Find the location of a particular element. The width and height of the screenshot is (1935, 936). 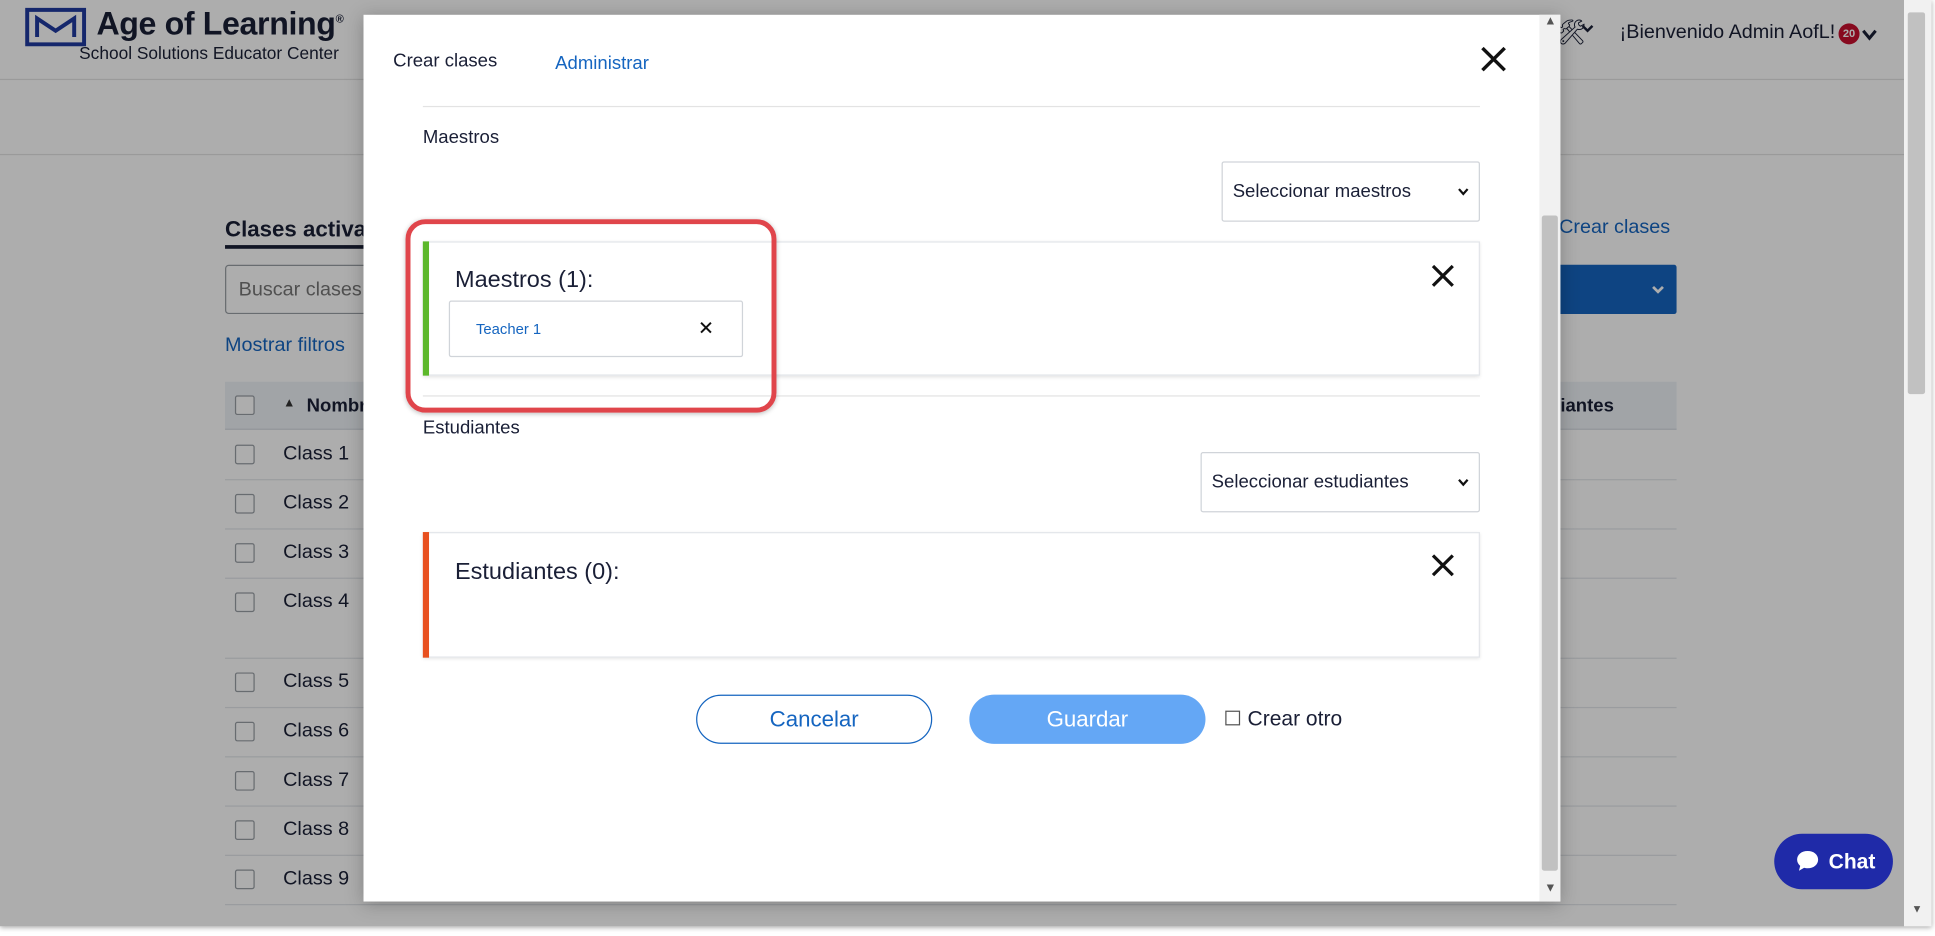

annotation-highlight is located at coordinates (591, 316).